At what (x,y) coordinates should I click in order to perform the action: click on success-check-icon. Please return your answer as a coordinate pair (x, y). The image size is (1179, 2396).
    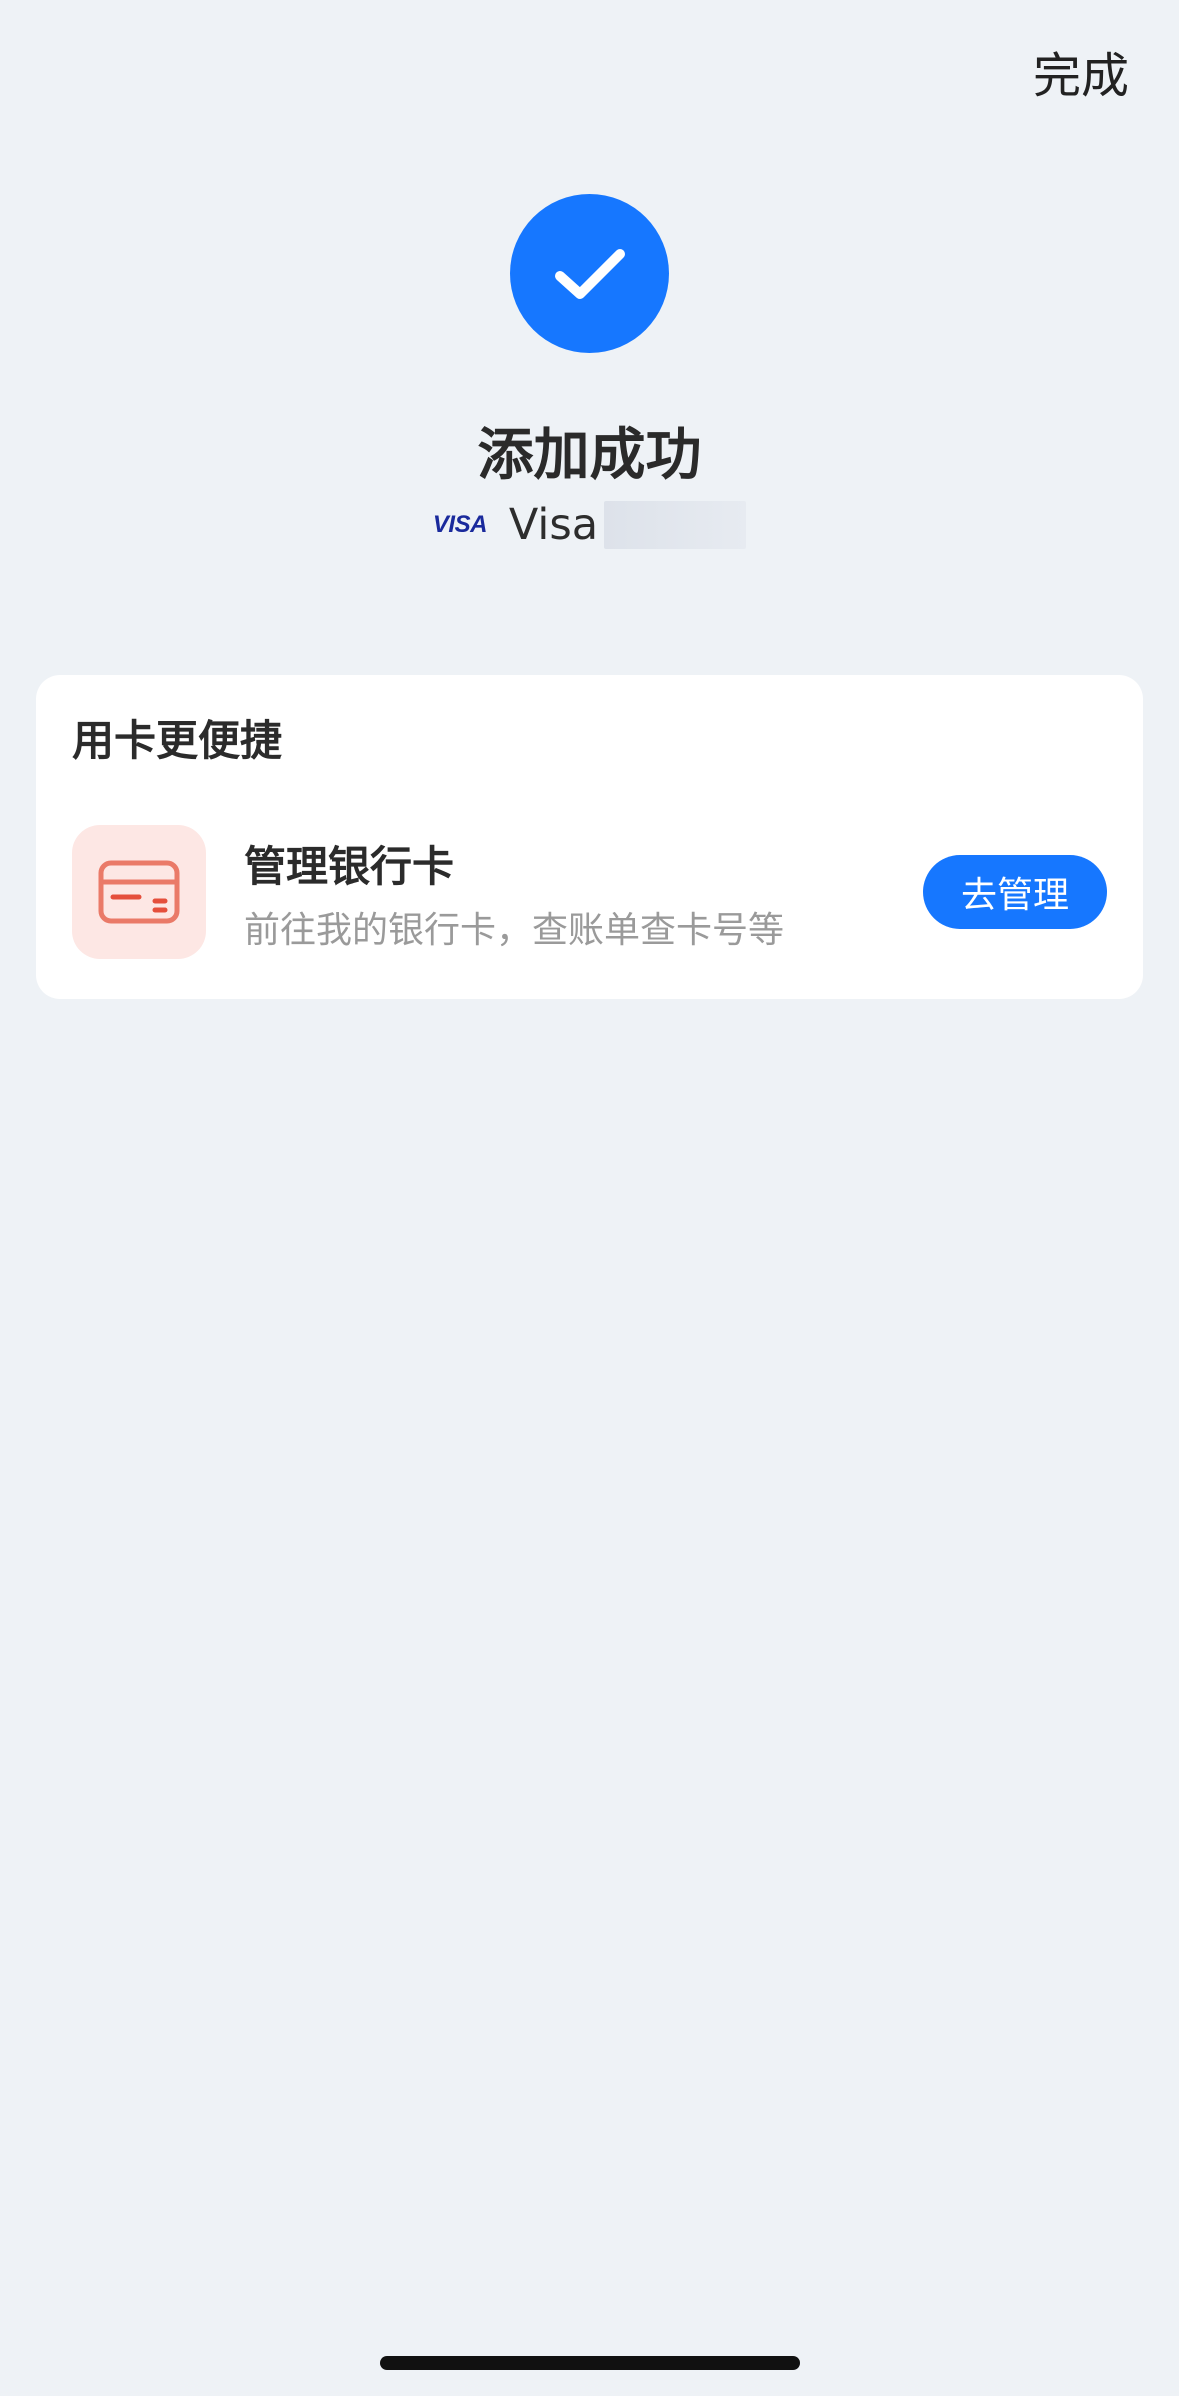
    Looking at the image, I should click on (589, 273).